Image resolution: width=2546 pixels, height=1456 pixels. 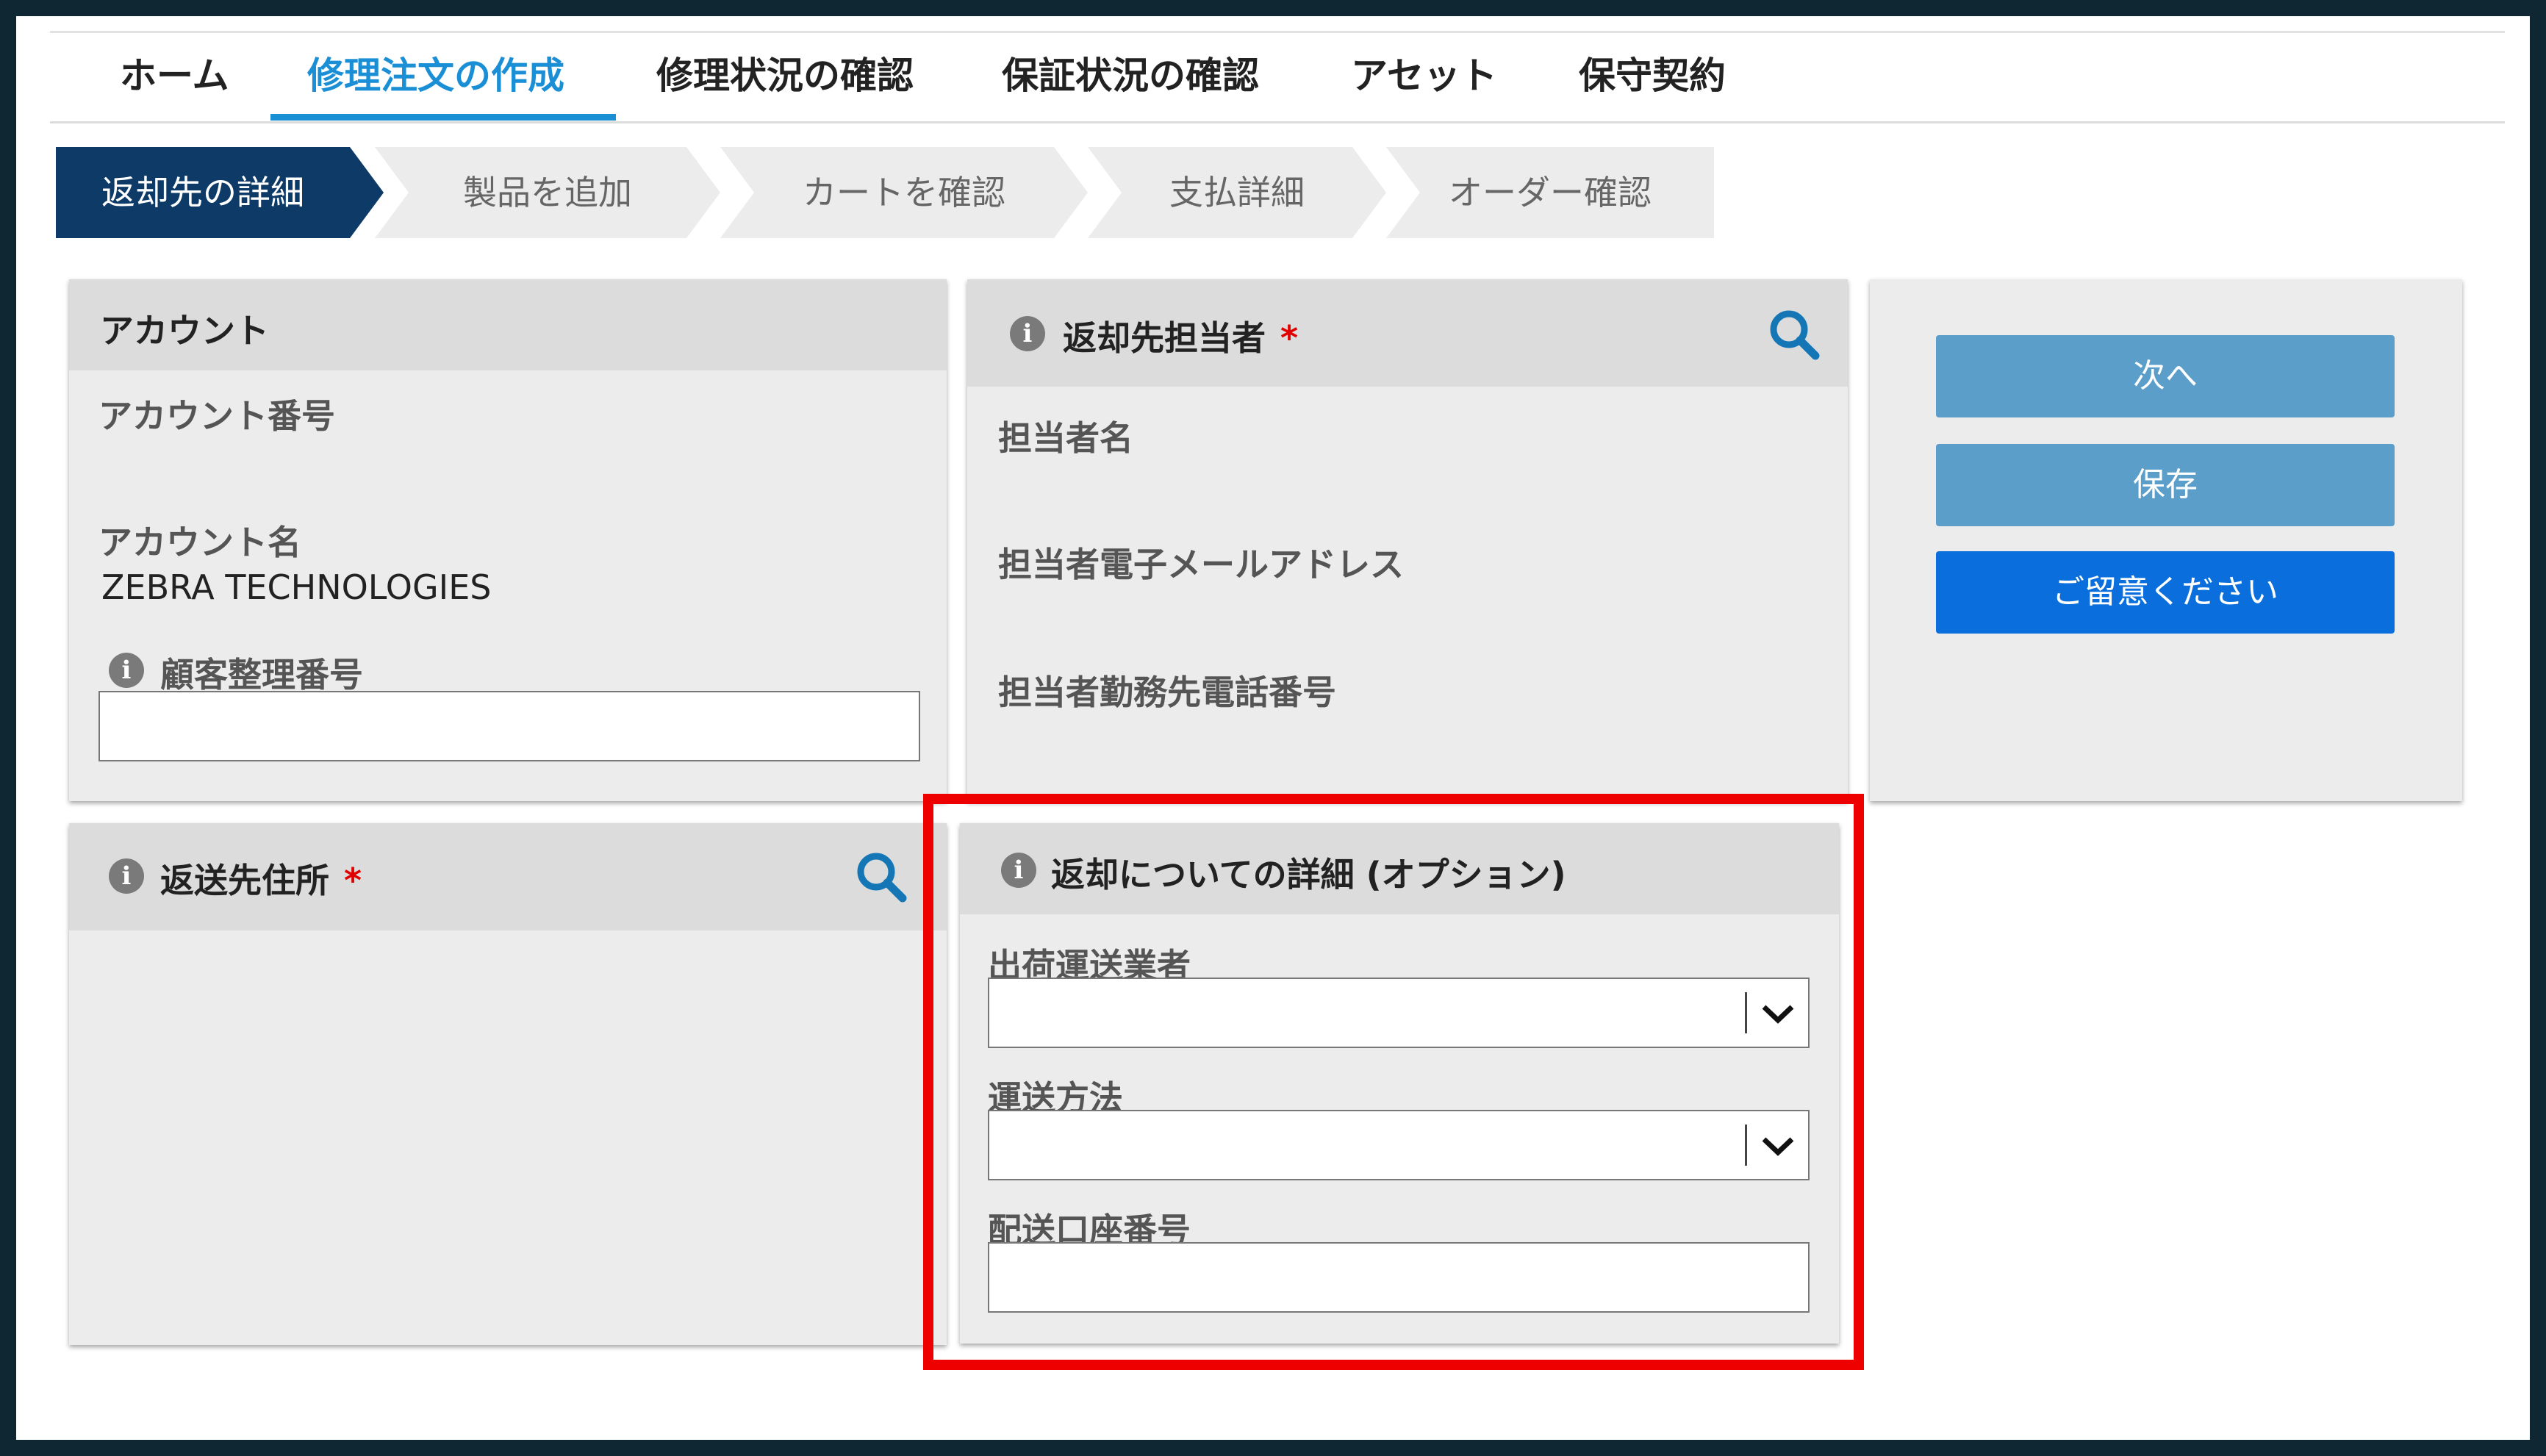 I want to click on step-label: オーダー確認, so click(x=1550, y=192).